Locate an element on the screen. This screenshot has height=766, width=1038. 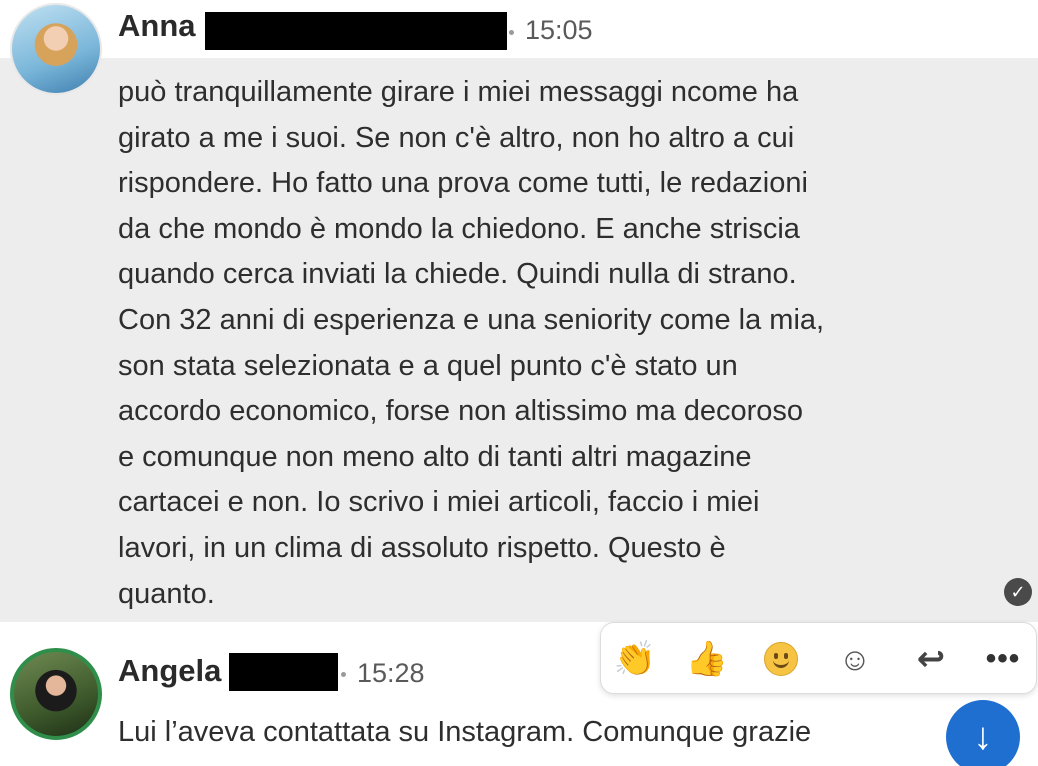
checkmark-icon: ✓ is located at coordinates (1018, 592).